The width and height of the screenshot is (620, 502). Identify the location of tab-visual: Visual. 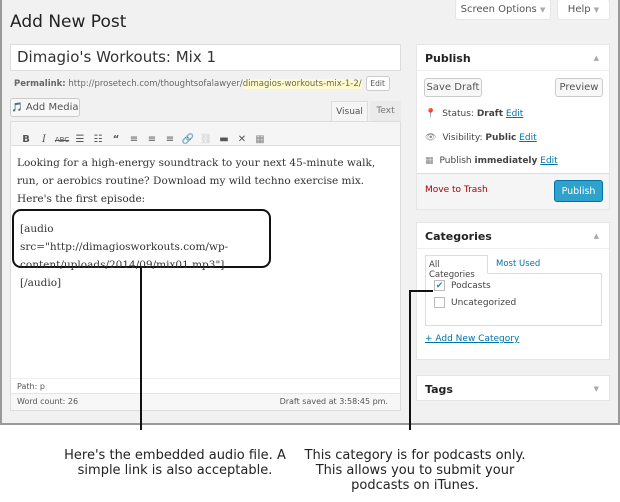
(349, 111).